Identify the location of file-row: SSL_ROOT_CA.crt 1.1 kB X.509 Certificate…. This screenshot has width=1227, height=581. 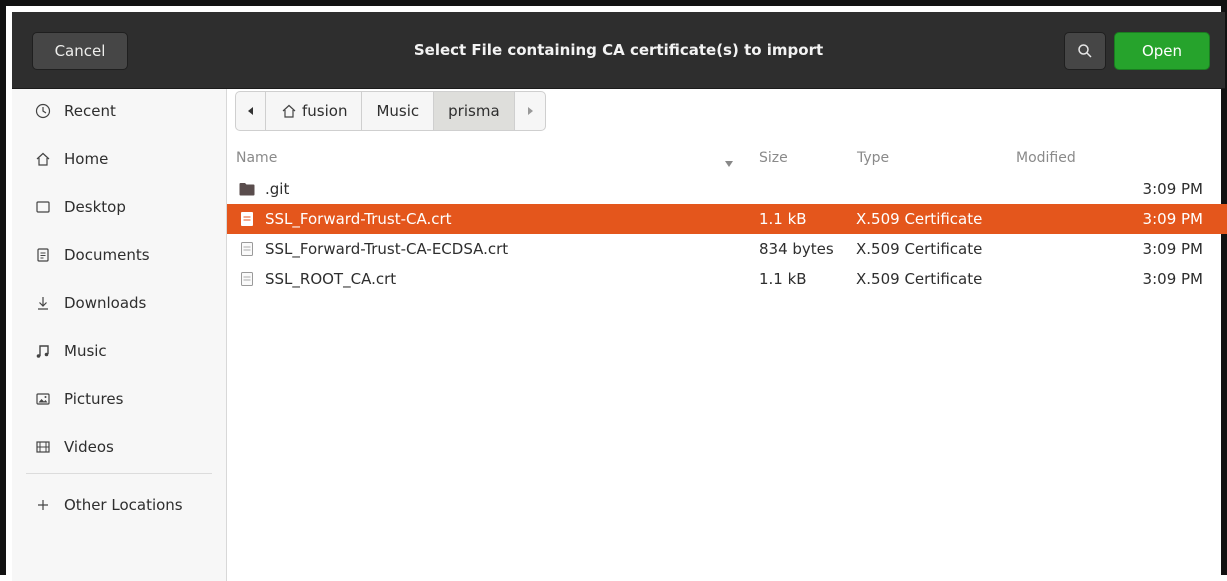
(727, 279).